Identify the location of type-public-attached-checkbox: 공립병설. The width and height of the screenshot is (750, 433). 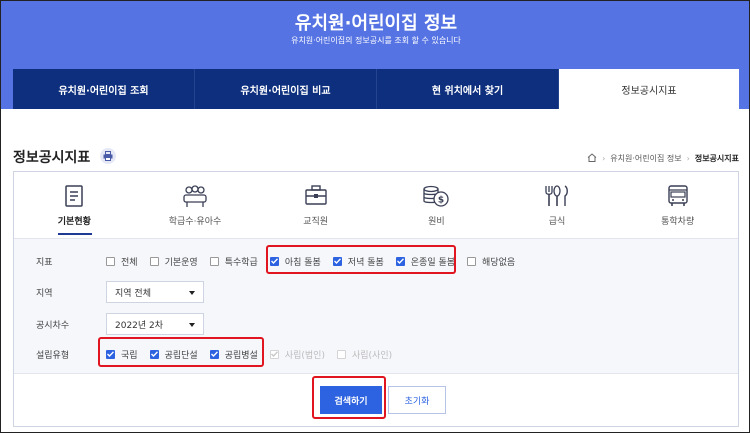
(233, 354).